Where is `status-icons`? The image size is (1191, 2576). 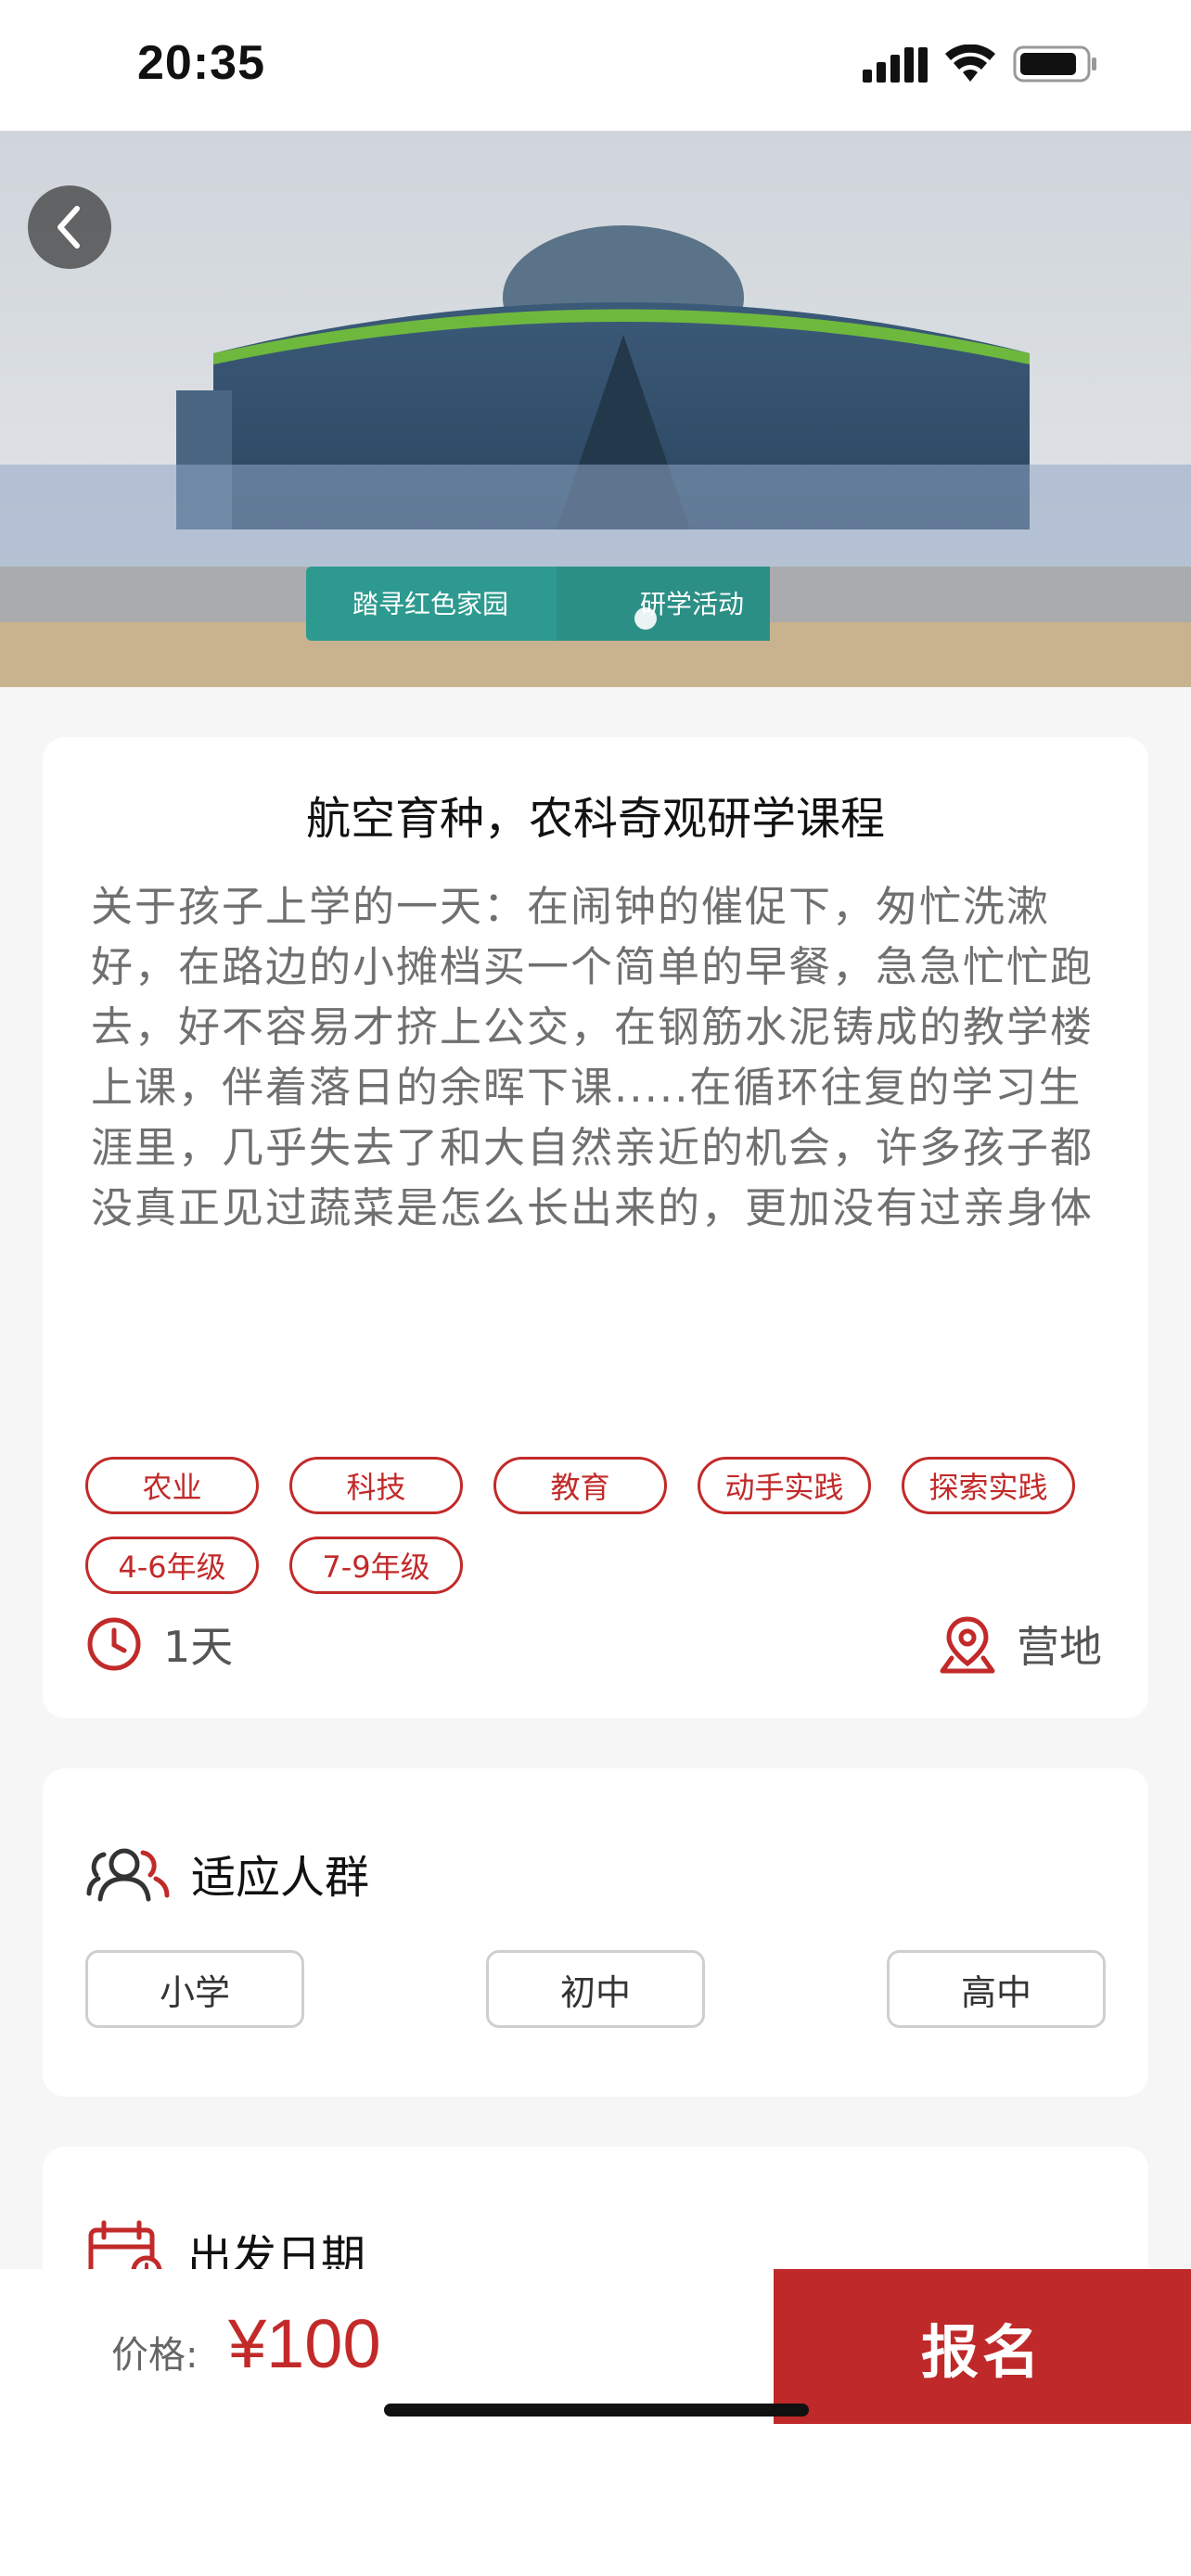 status-icons is located at coordinates (981, 64).